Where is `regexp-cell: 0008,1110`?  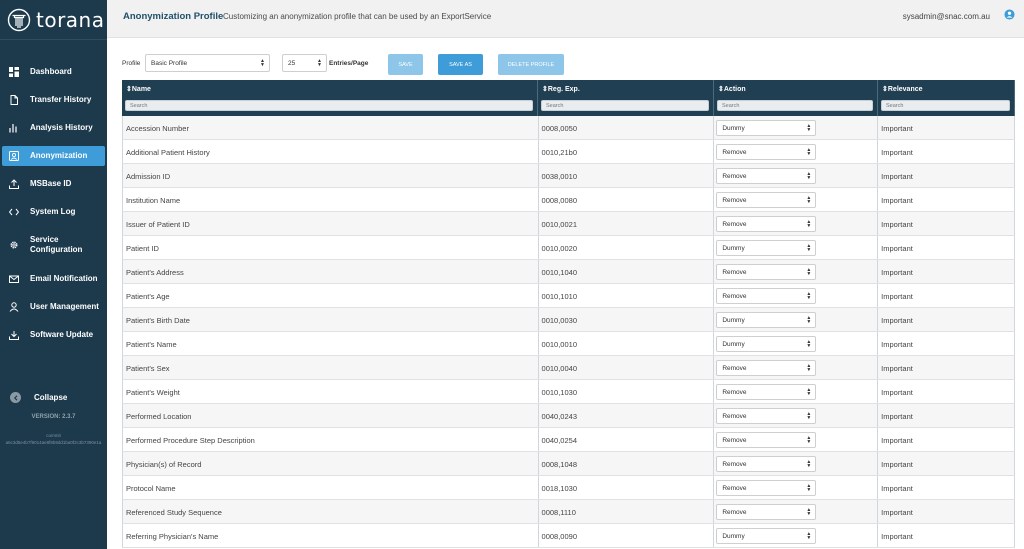 regexp-cell: 0008,1110 is located at coordinates (627, 511).